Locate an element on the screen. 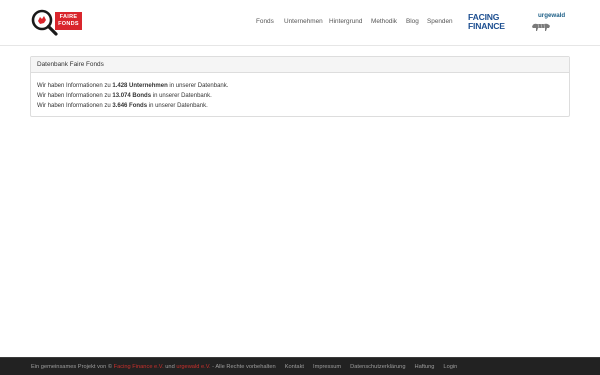  panel-title: Datenbank Faire Fonds is located at coordinates (300, 65).